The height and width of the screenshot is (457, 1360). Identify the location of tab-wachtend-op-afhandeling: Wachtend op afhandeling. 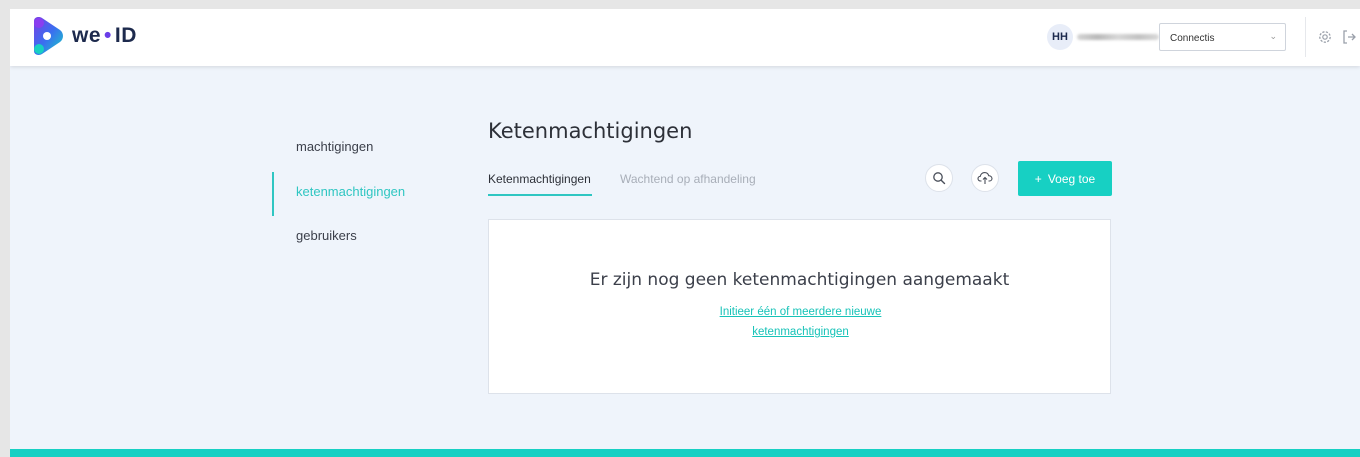
(688, 179).